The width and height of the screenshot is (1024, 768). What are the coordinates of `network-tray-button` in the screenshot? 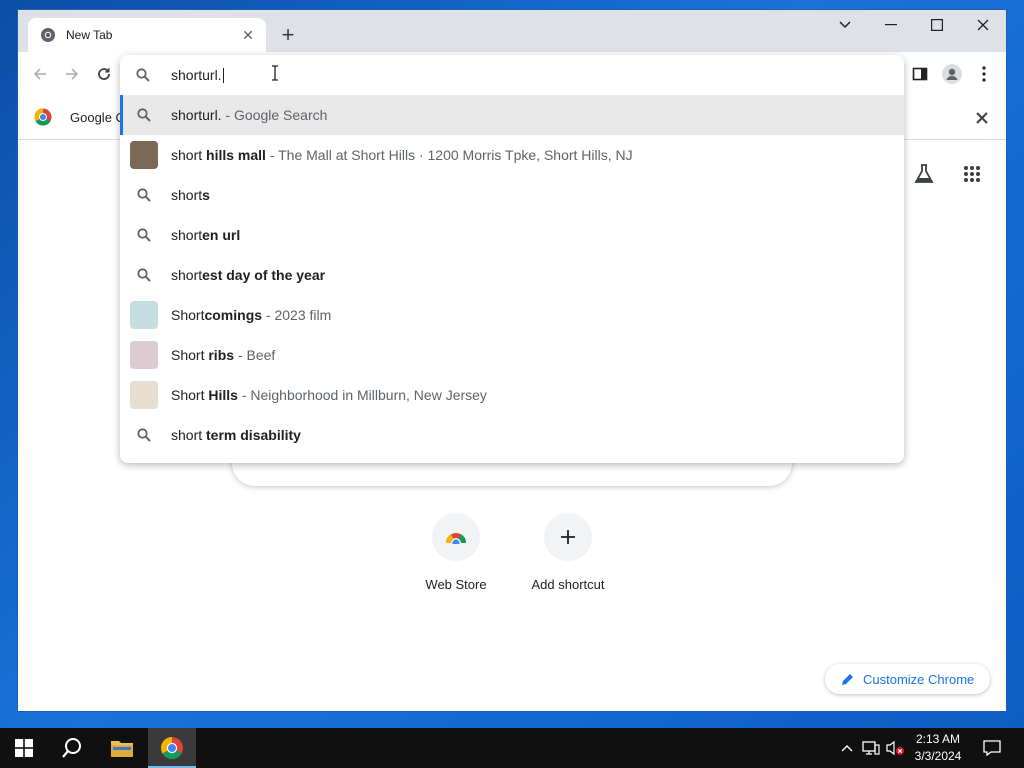 It's located at (871, 748).